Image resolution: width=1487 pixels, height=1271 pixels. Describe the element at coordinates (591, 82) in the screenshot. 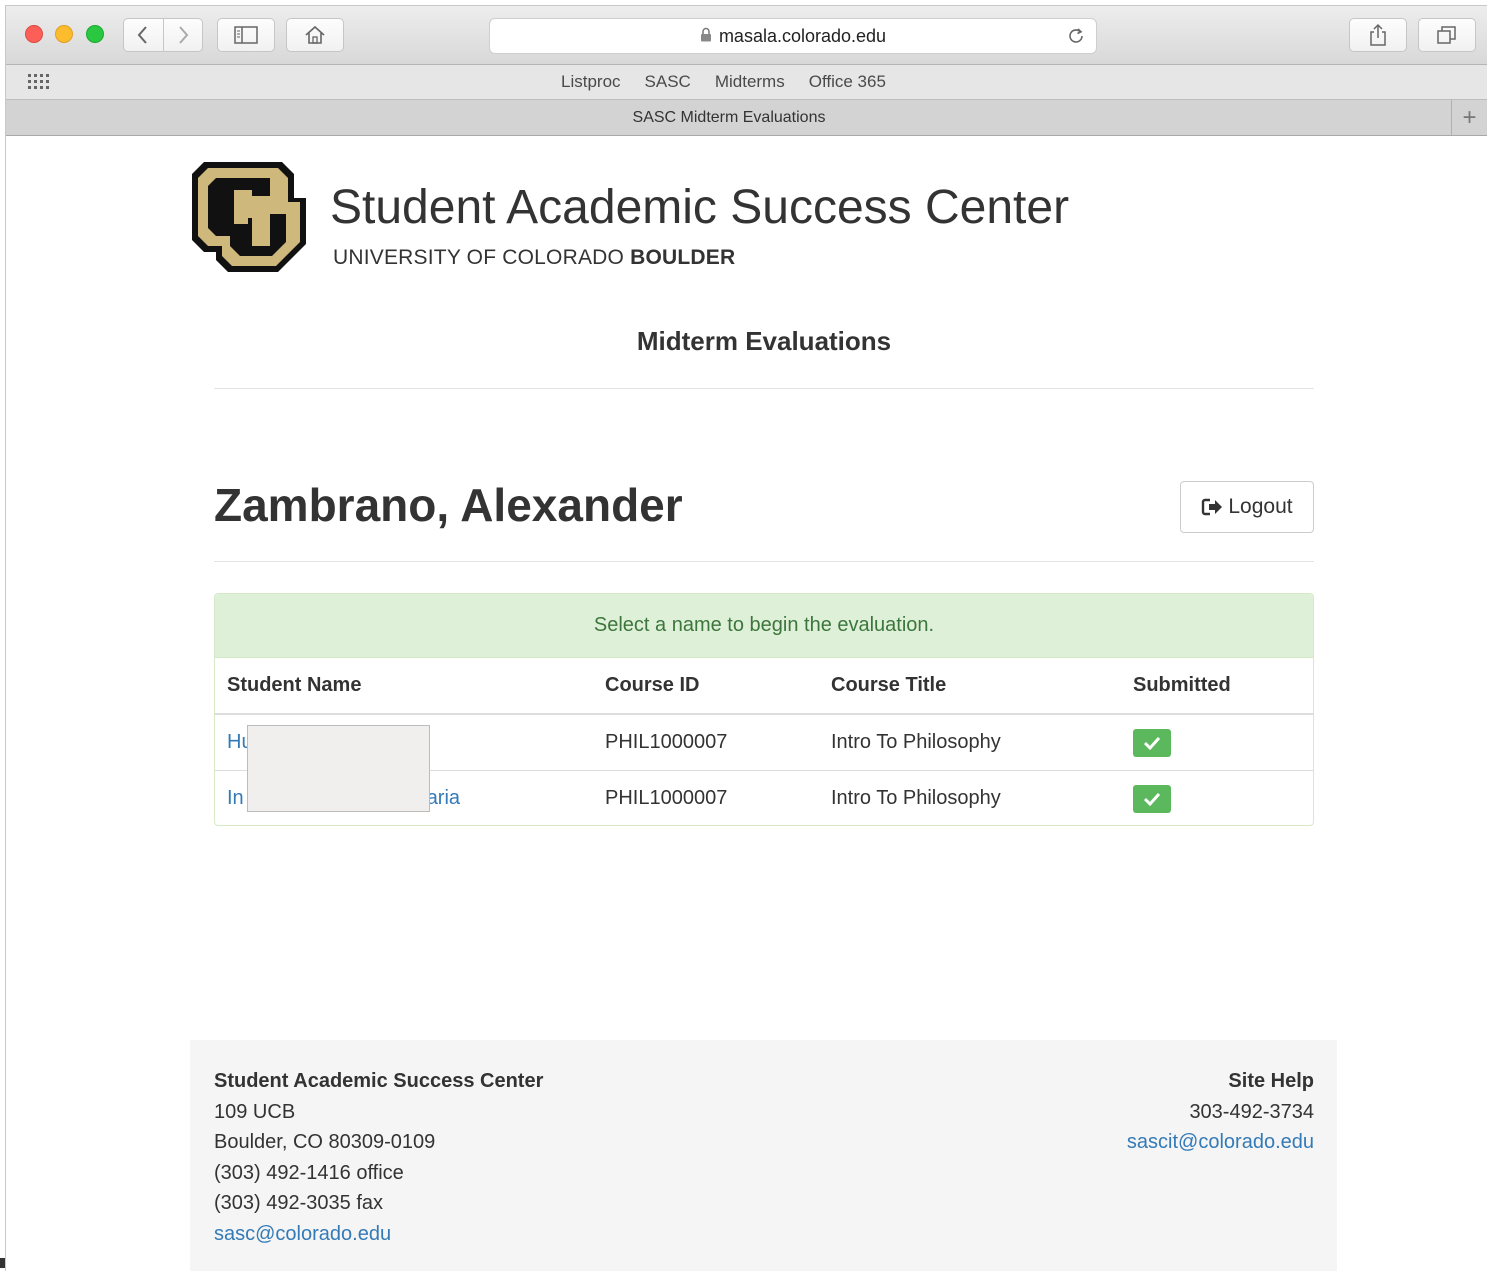

I see `favorite-listproc: Listproc` at that location.